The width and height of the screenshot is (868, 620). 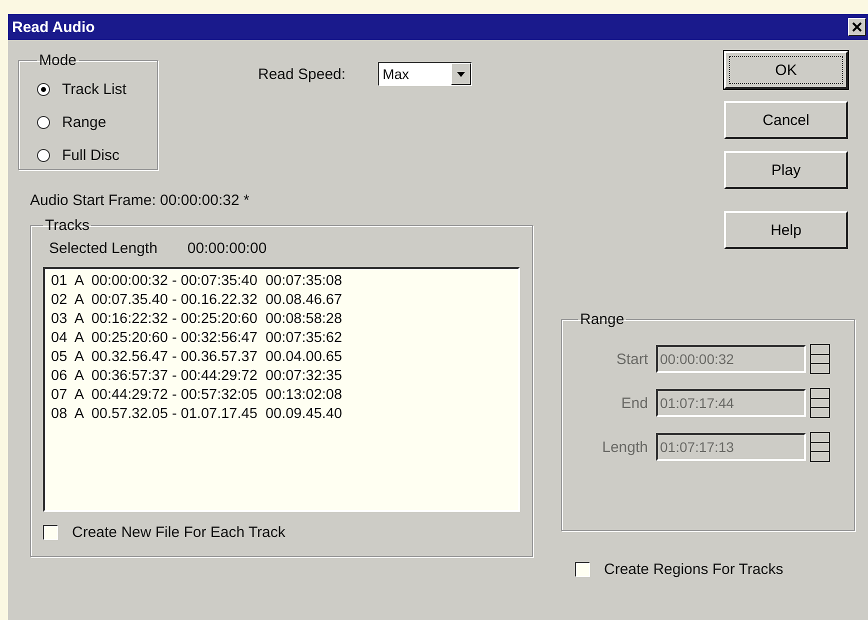 I want to click on radio-option: Track List, so click(x=92, y=89).